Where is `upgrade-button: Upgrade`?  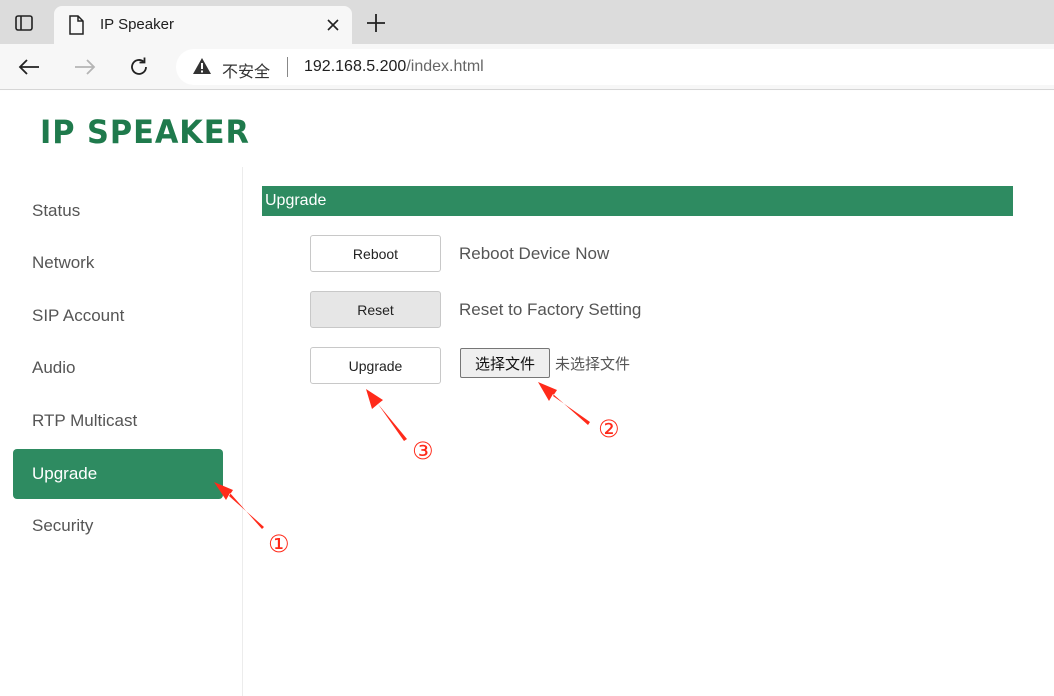
upgrade-button: Upgrade is located at coordinates (375, 365).